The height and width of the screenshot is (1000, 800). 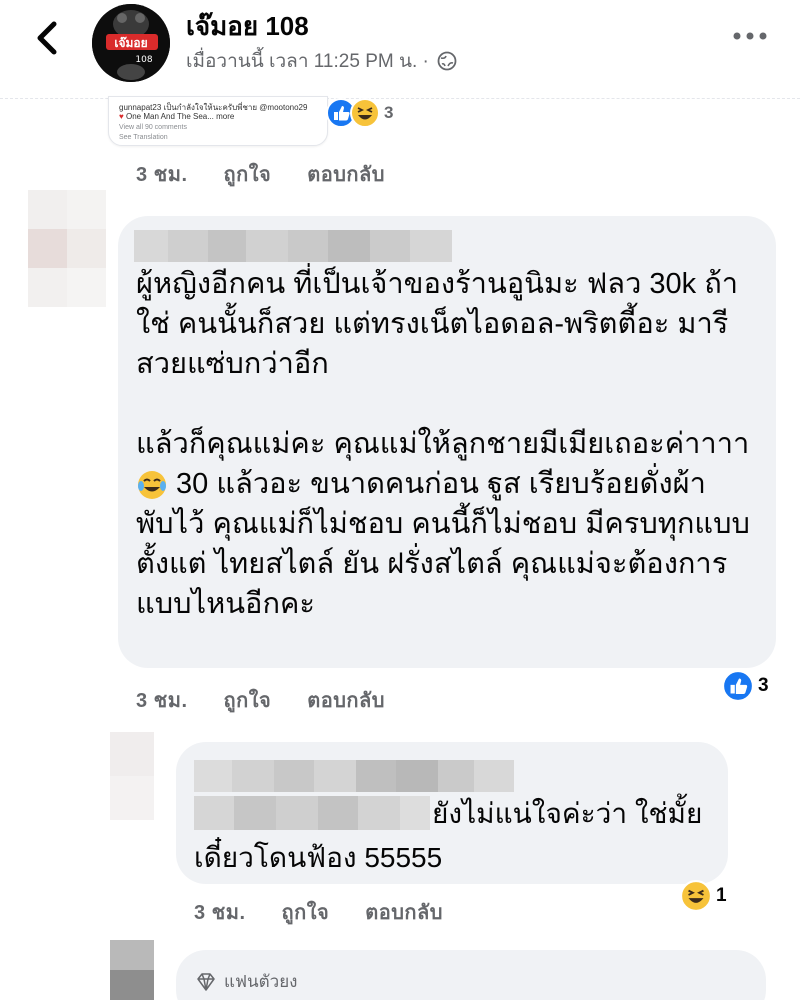 I want to click on page-avatar: เจ๊มอย 108, so click(x=131, y=43).